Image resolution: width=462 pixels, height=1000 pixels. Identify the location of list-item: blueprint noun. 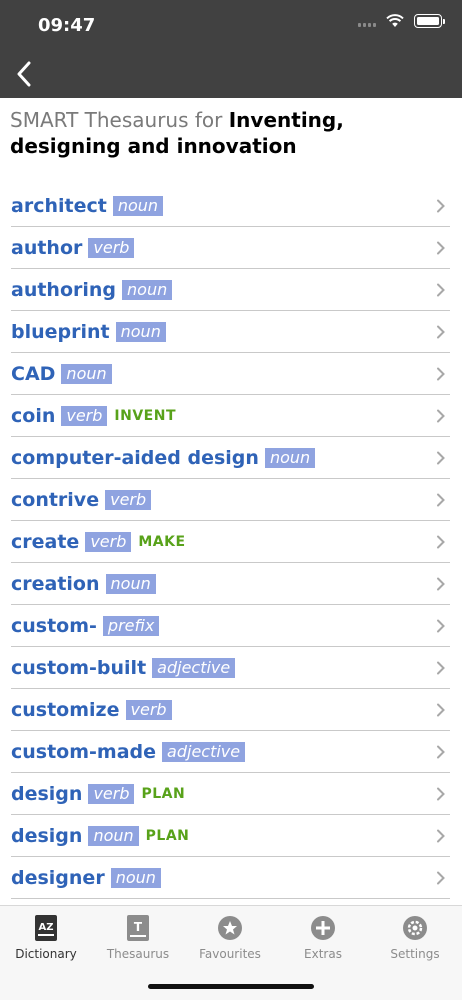
(231, 332).